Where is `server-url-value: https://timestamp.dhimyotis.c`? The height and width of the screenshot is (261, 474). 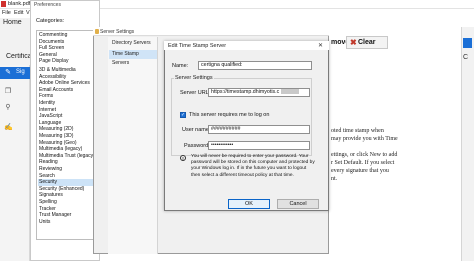 server-url-value: https://timestamp.dhimyotis.c is located at coordinates (245, 92).